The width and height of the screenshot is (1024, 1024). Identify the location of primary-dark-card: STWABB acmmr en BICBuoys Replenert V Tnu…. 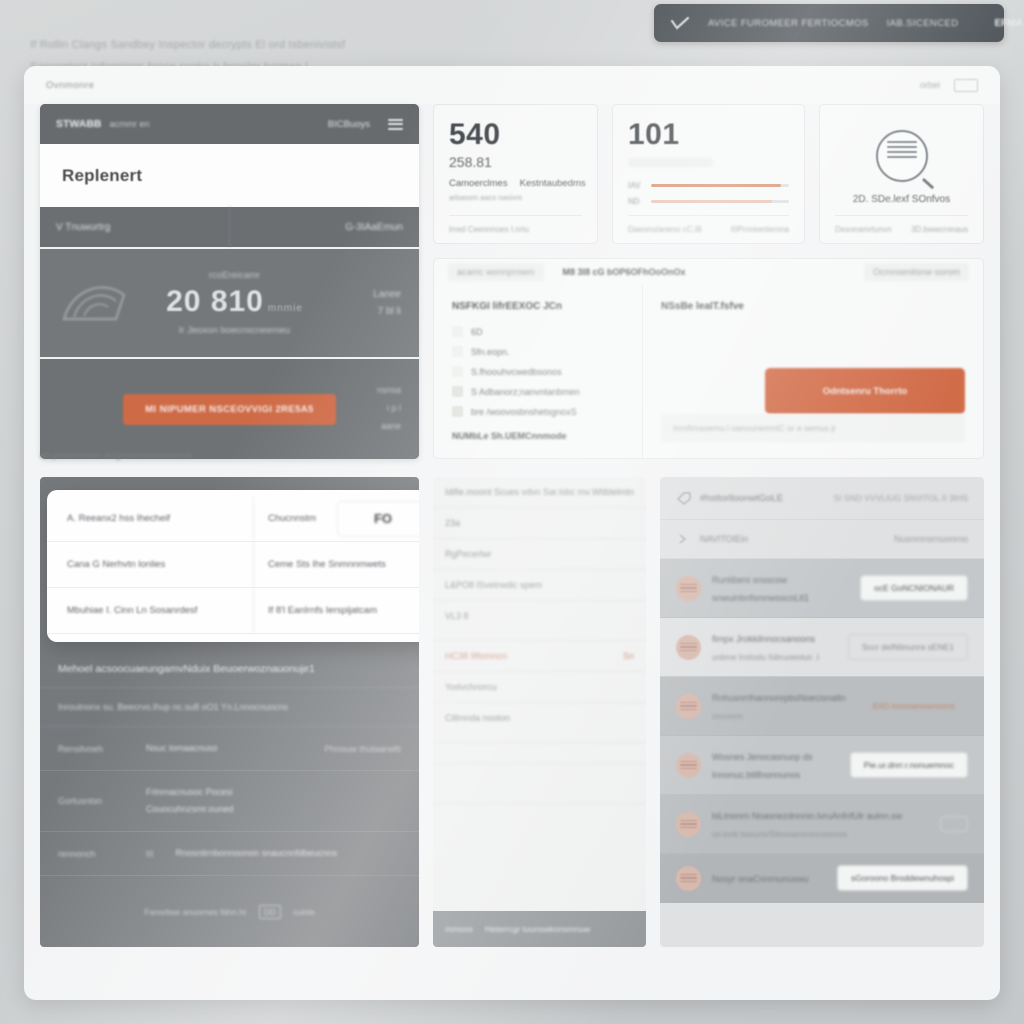
(229, 281).